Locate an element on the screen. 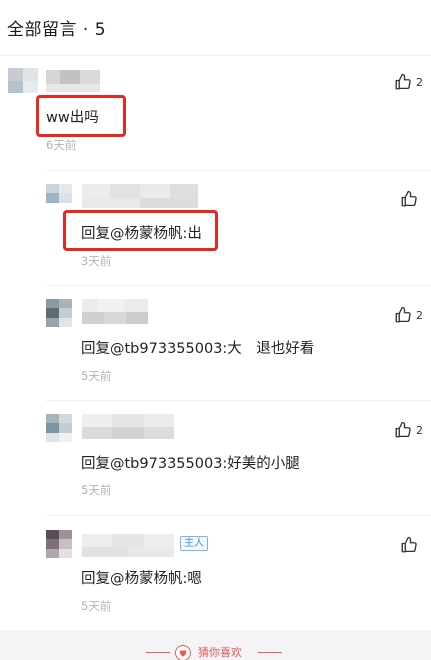  comment-time: 6天前 is located at coordinates (61, 145).